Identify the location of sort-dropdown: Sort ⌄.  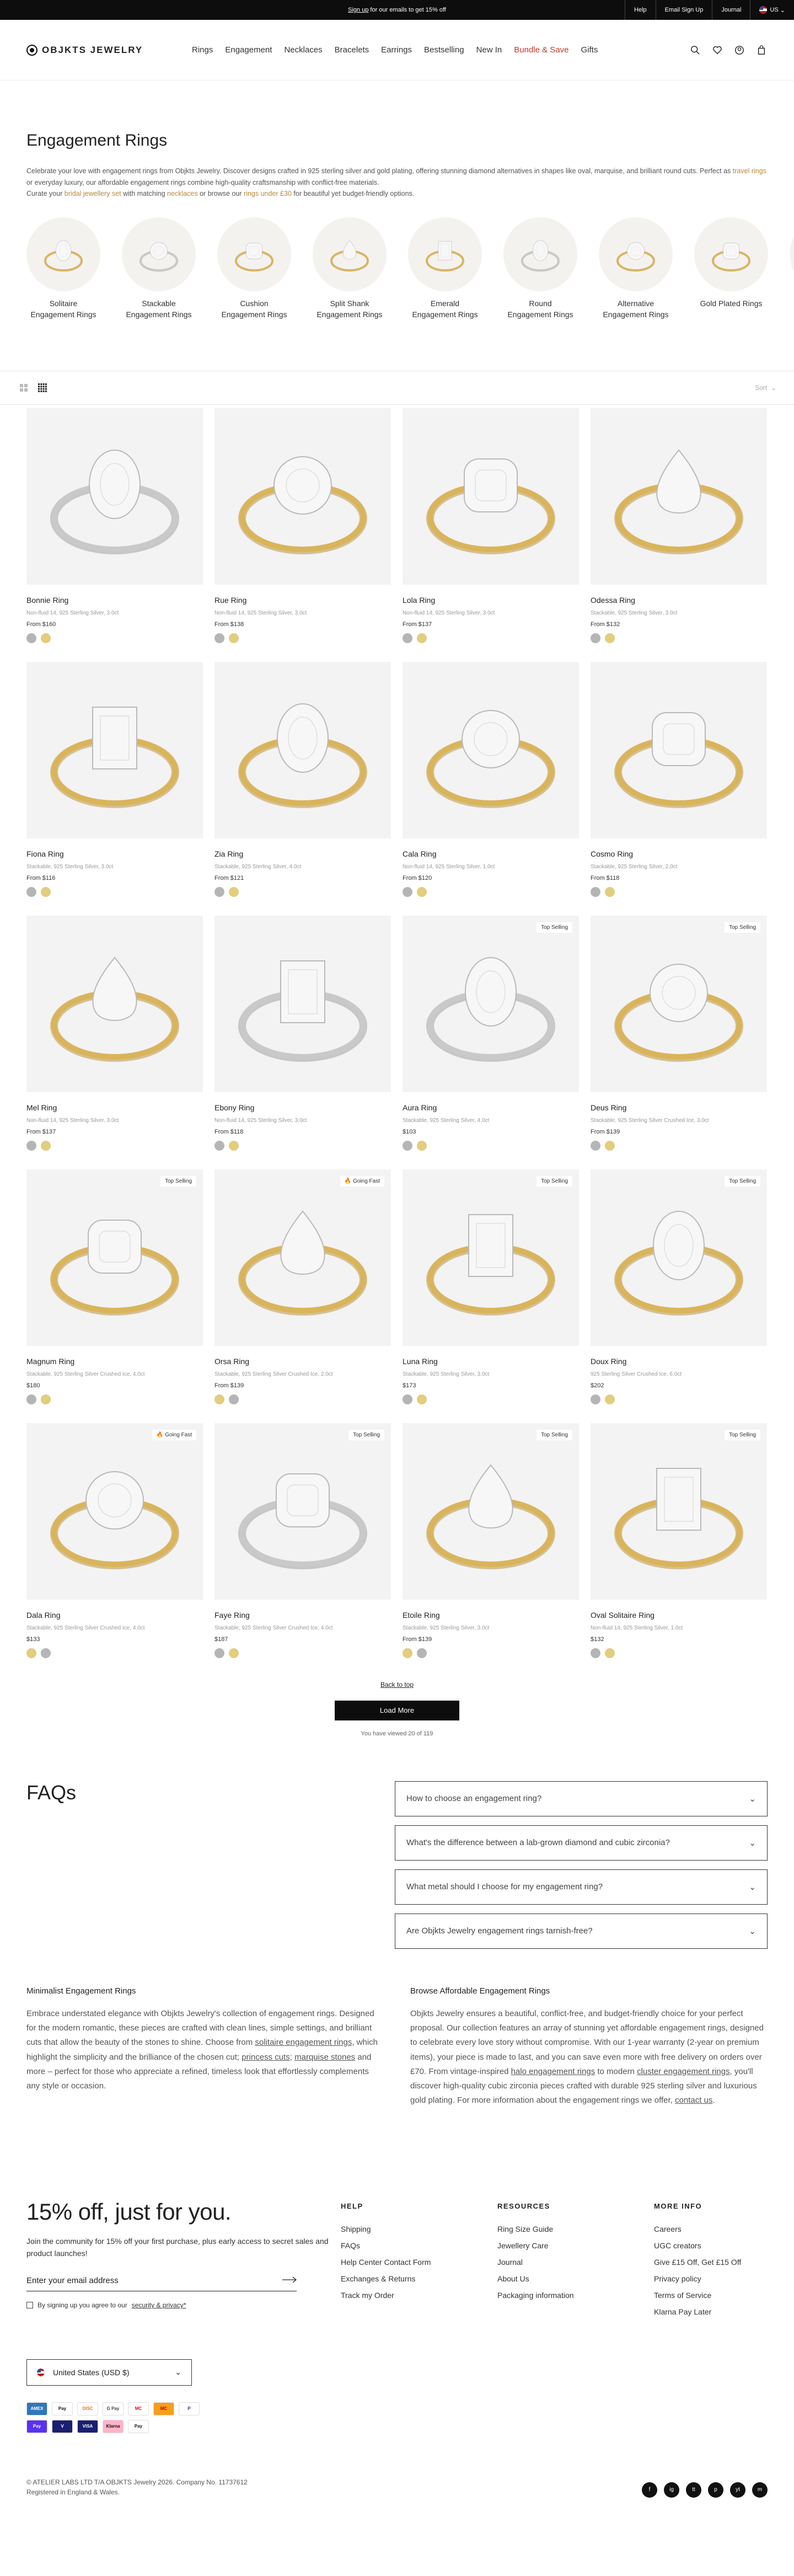
(765, 388).